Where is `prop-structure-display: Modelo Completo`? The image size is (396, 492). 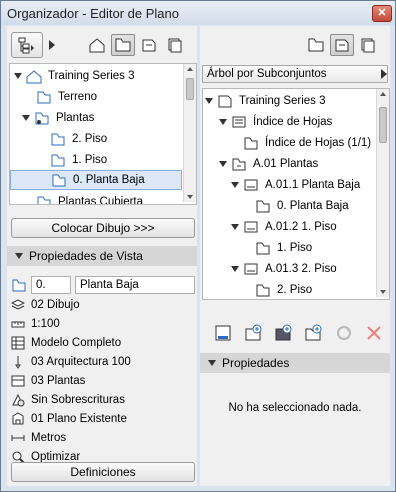 prop-structure-display: Modelo Completo is located at coordinates (66, 343).